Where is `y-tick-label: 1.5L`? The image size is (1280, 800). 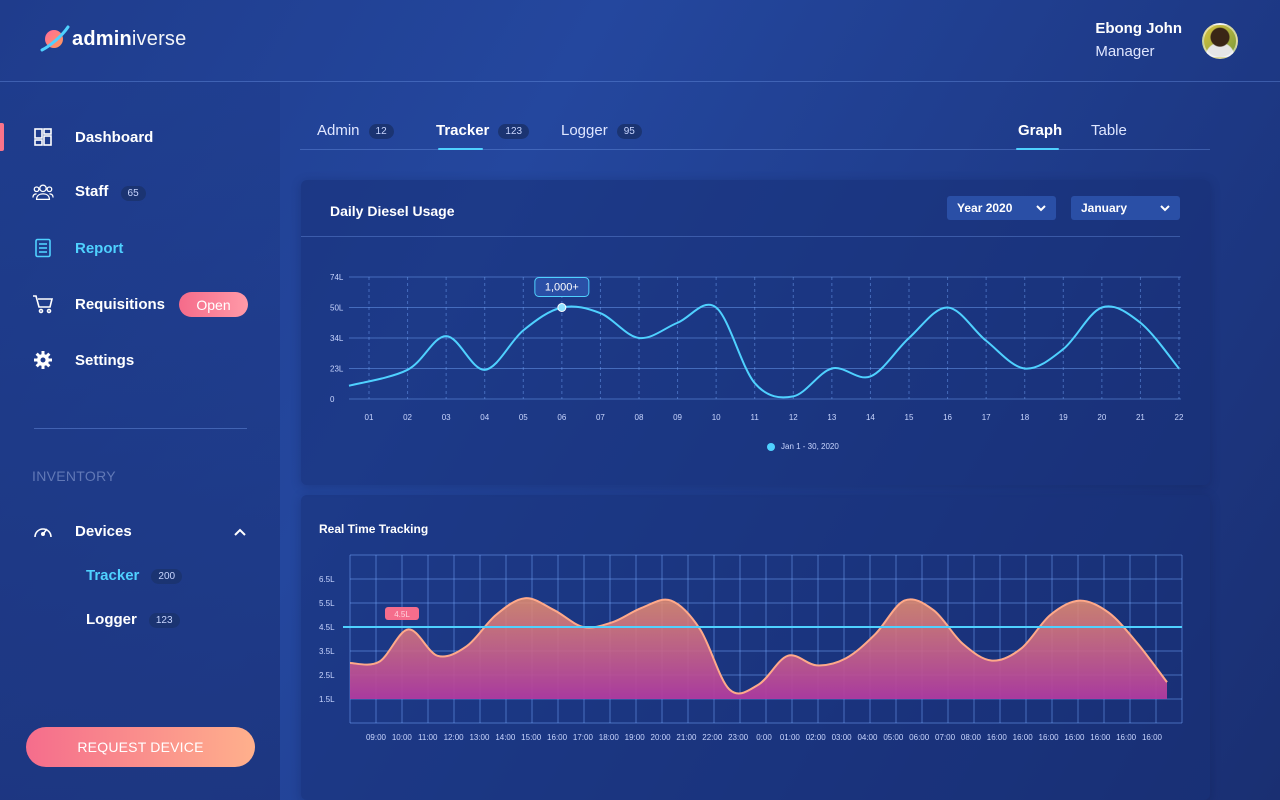 y-tick-label: 1.5L is located at coordinates (327, 699).